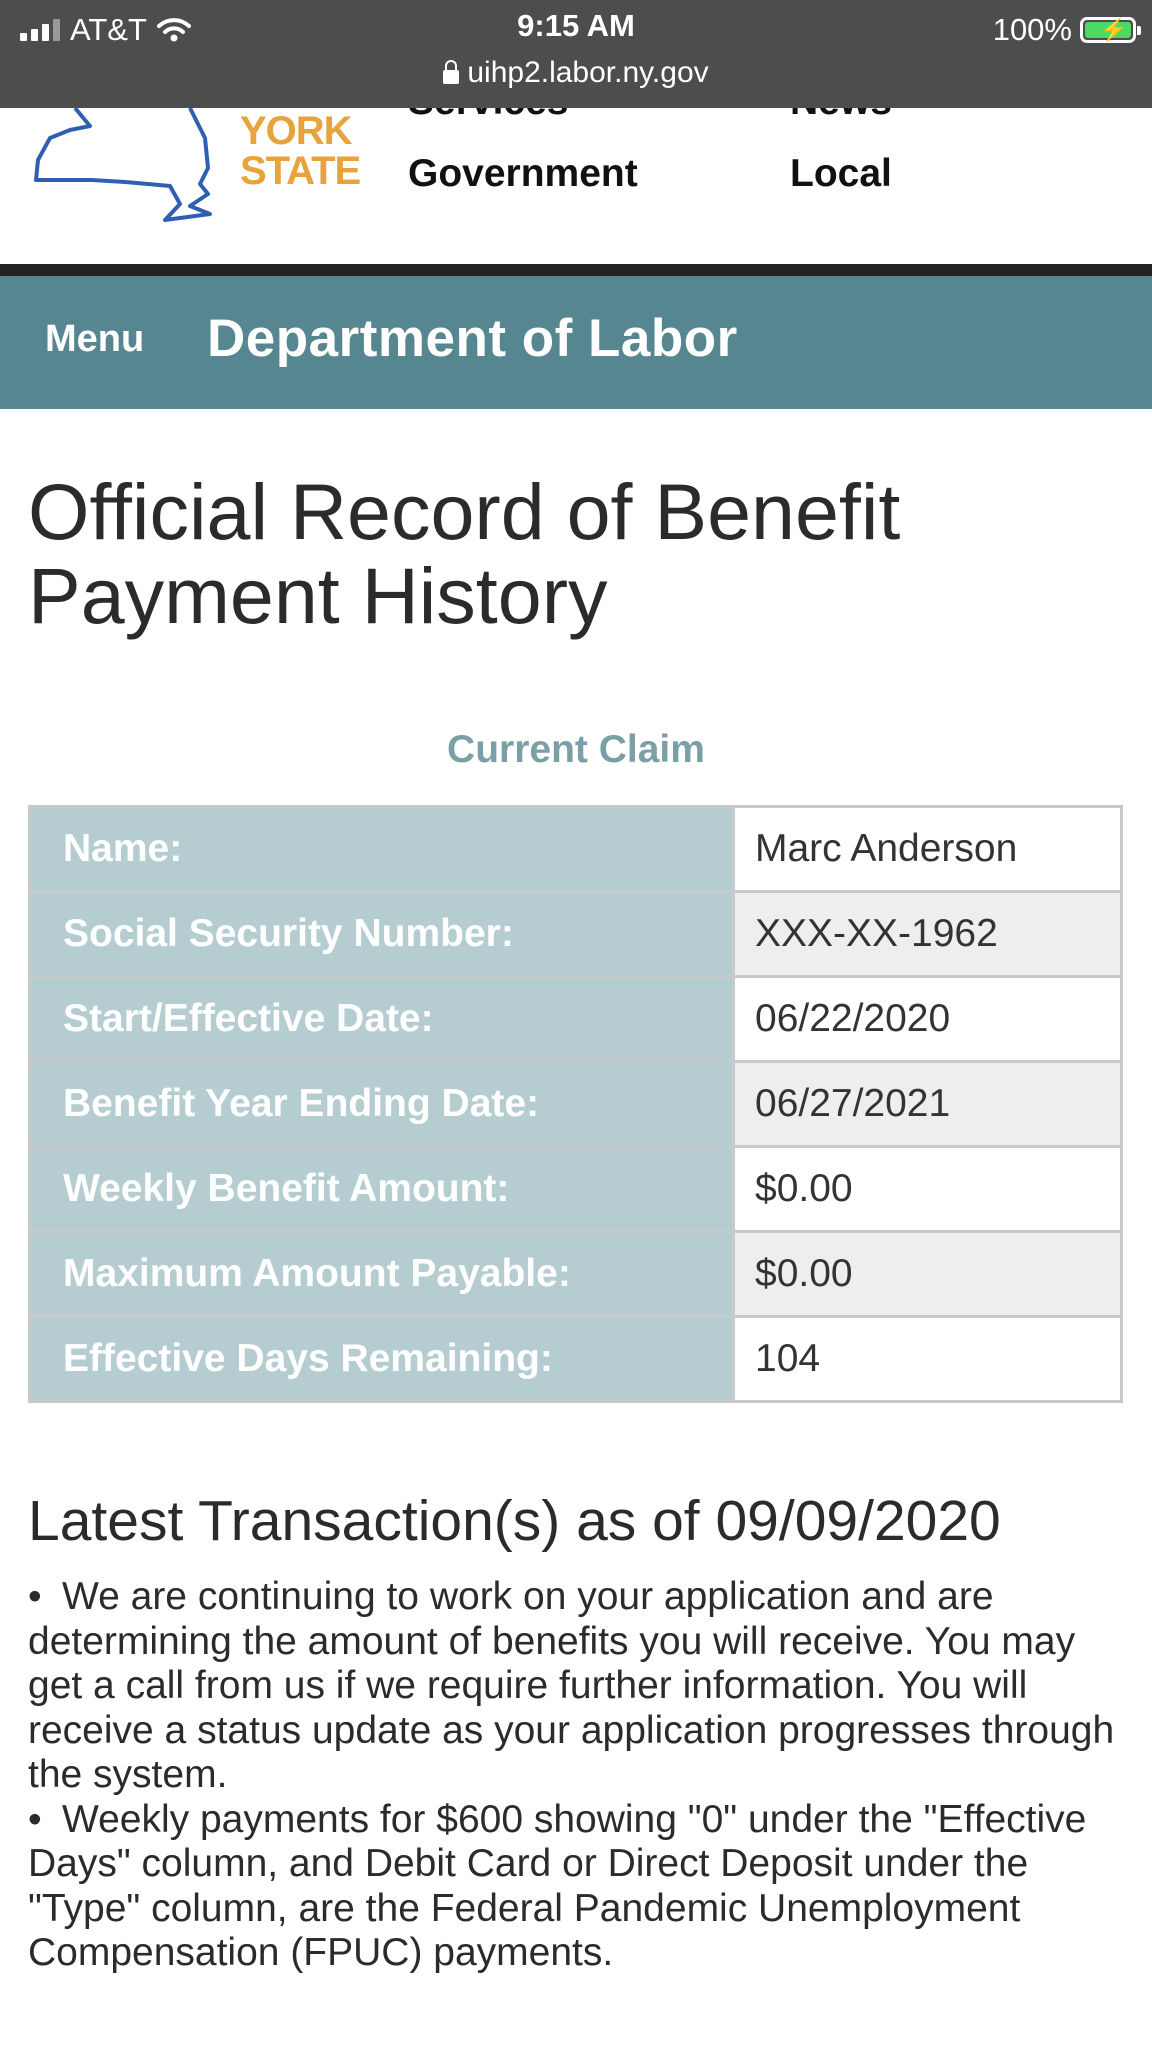 Image resolution: width=1152 pixels, height=2048 pixels. What do you see at coordinates (927, 934) in the screenshot?
I see `row-value: XXX-XX-1962` at bounding box center [927, 934].